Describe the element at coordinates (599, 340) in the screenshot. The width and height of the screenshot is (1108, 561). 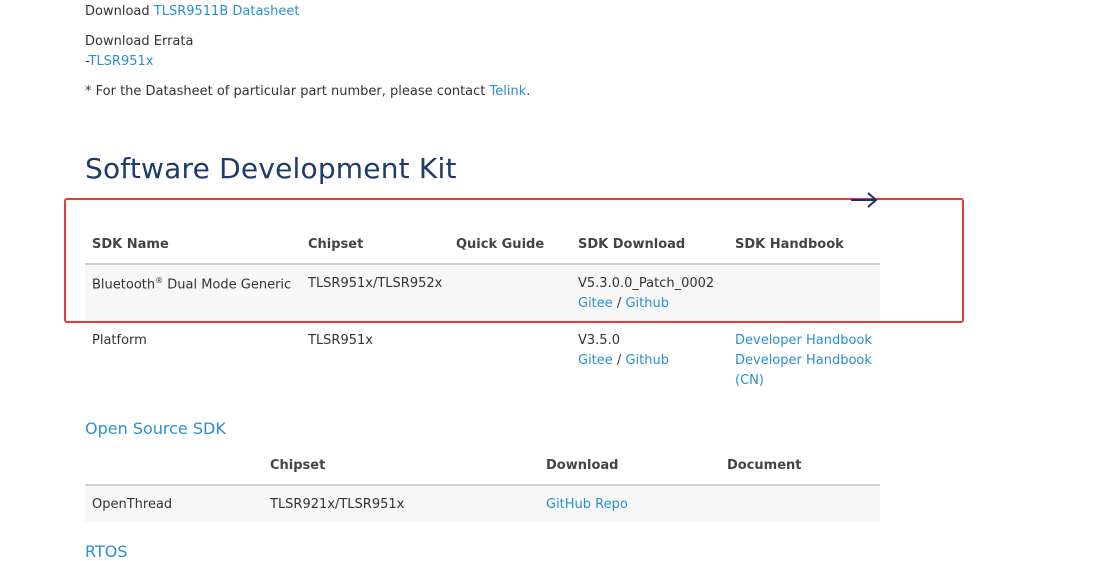
I see `sdk-row2-version: V3.5.0` at that location.